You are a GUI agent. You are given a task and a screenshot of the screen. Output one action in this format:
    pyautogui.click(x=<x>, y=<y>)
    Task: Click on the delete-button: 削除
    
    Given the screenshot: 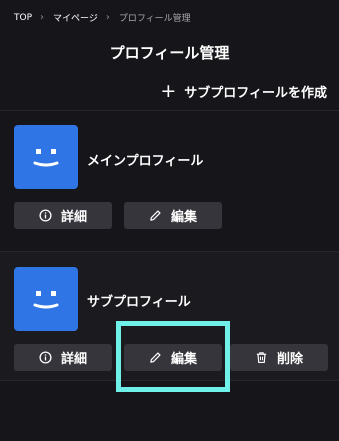 What is the action you would take?
    pyautogui.click(x=279, y=357)
    